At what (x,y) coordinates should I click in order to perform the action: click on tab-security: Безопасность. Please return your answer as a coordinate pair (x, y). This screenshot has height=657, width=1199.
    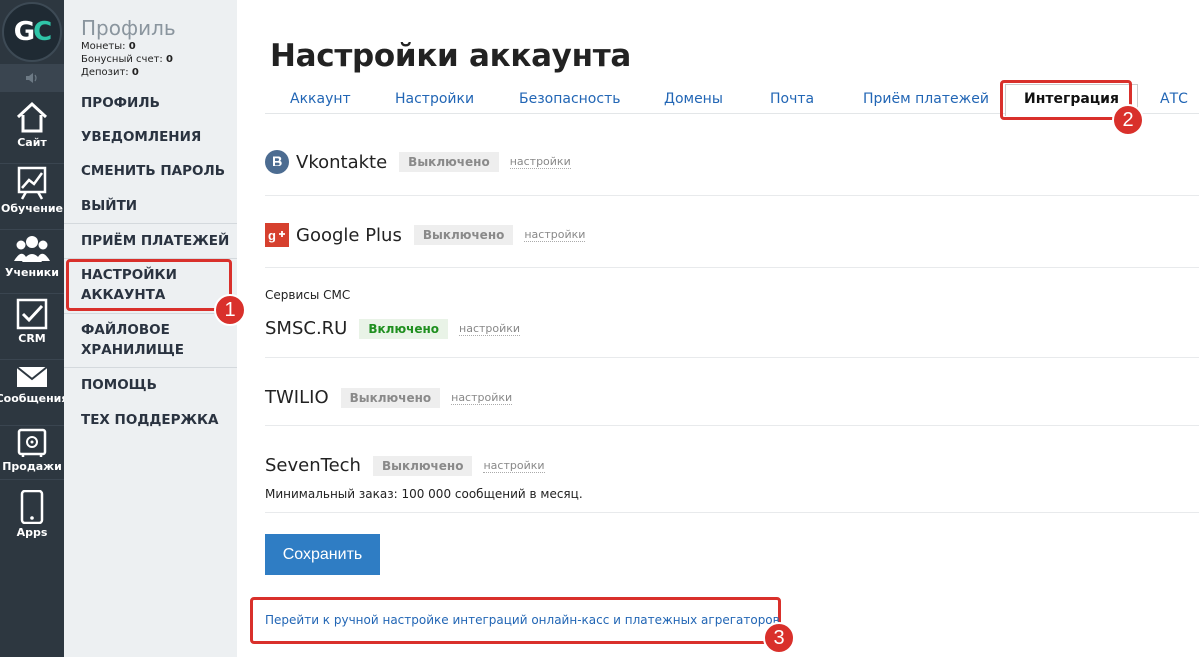
    Looking at the image, I should click on (569, 99).